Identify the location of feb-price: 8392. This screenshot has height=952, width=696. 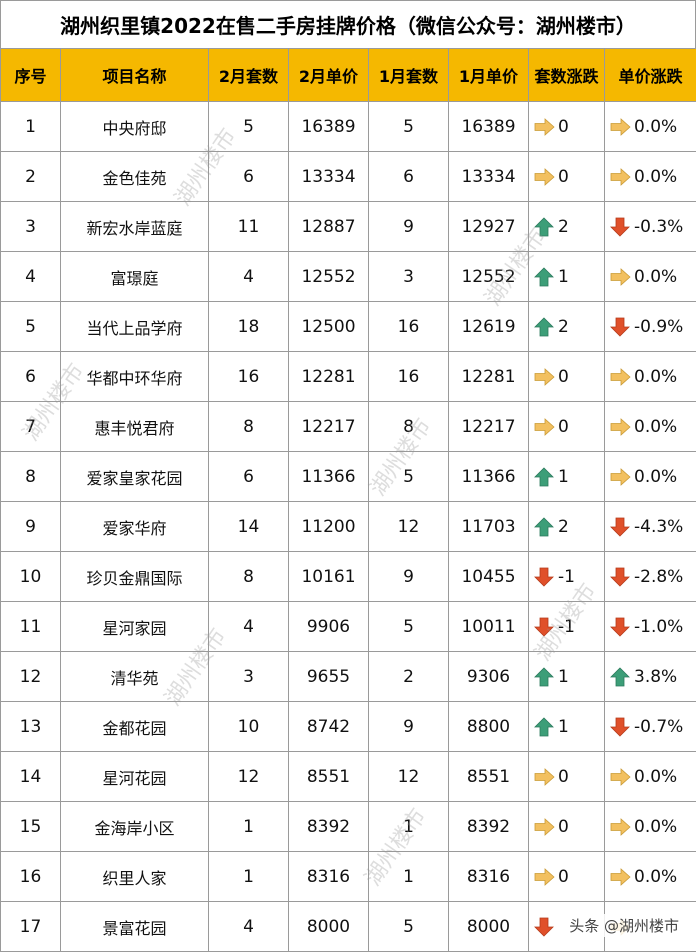
(329, 827).